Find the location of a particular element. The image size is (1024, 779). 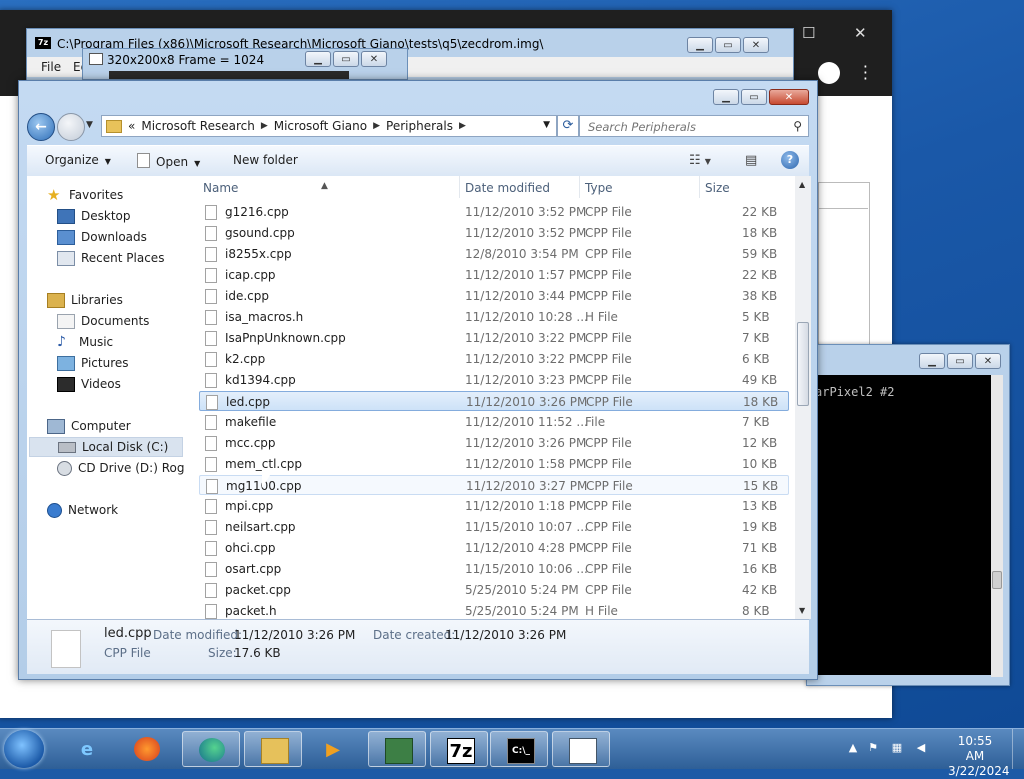

show-hidden-icons-icon: ▲ is located at coordinates (853, 748).